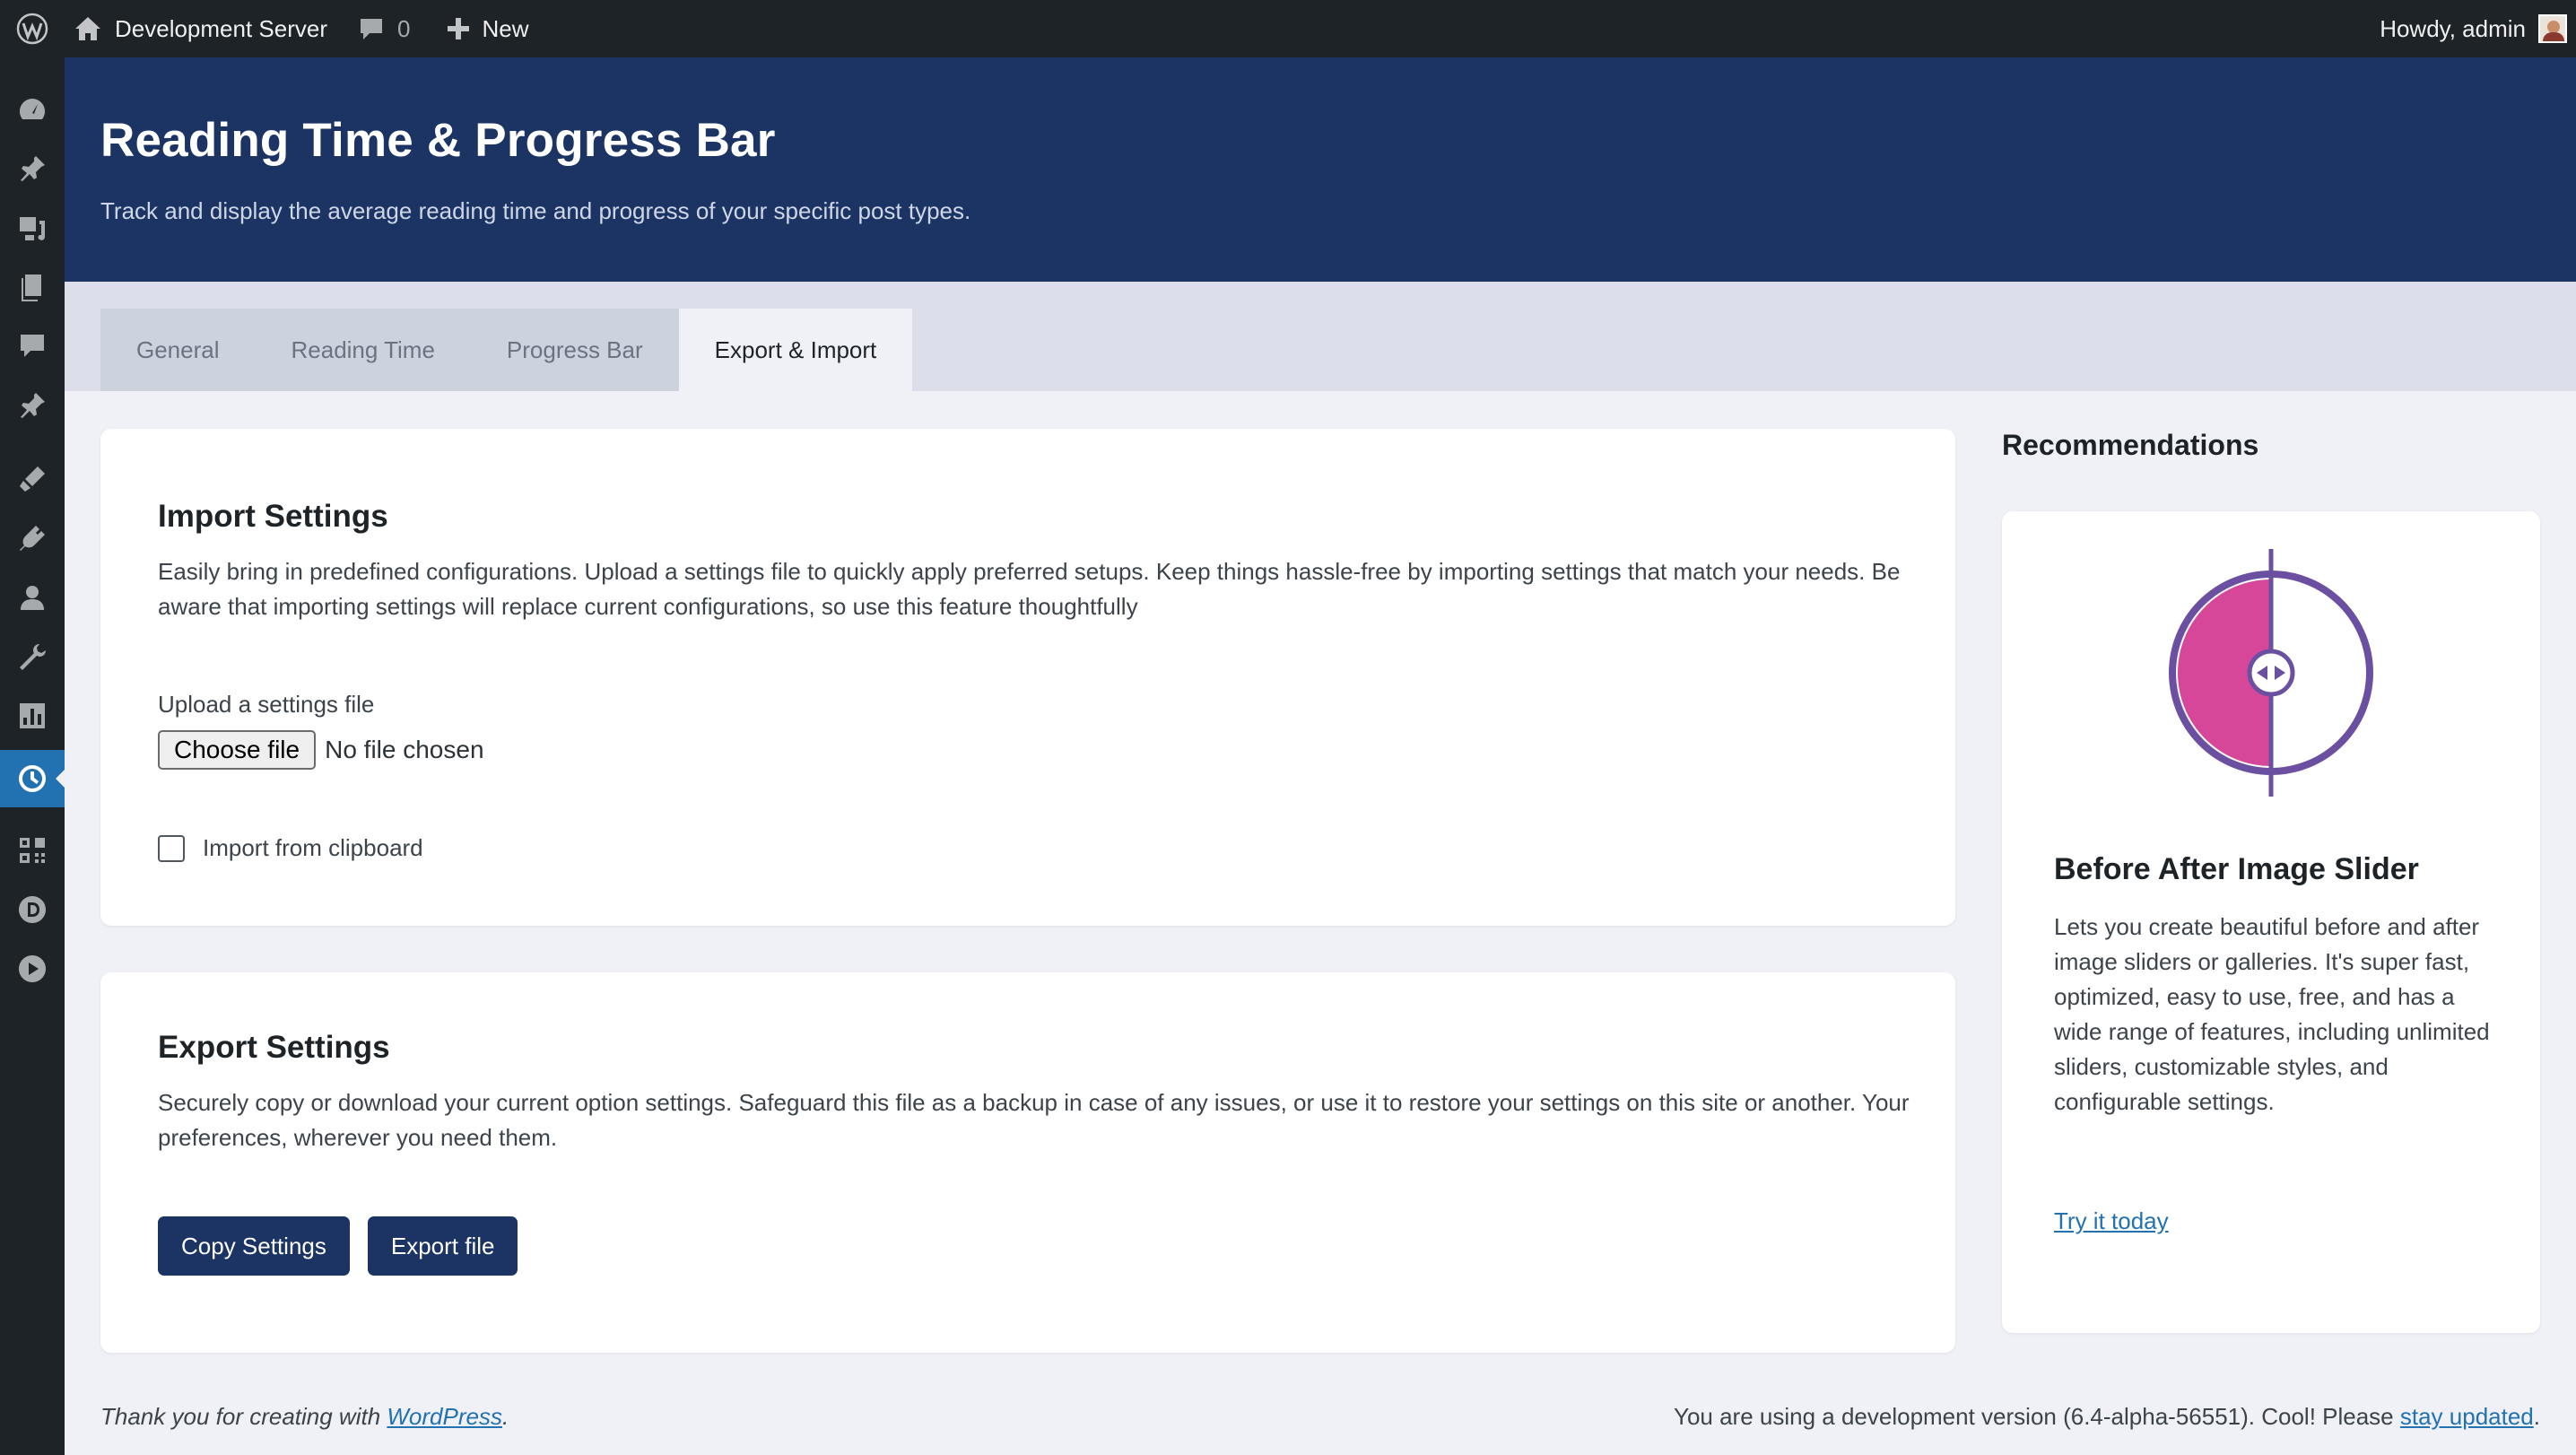 This screenshot has width=2576, height=1455. What do you see at coordinates (178, 350) in the screenshot?
I see `tab-general: General` at bounding box center [178, 350].